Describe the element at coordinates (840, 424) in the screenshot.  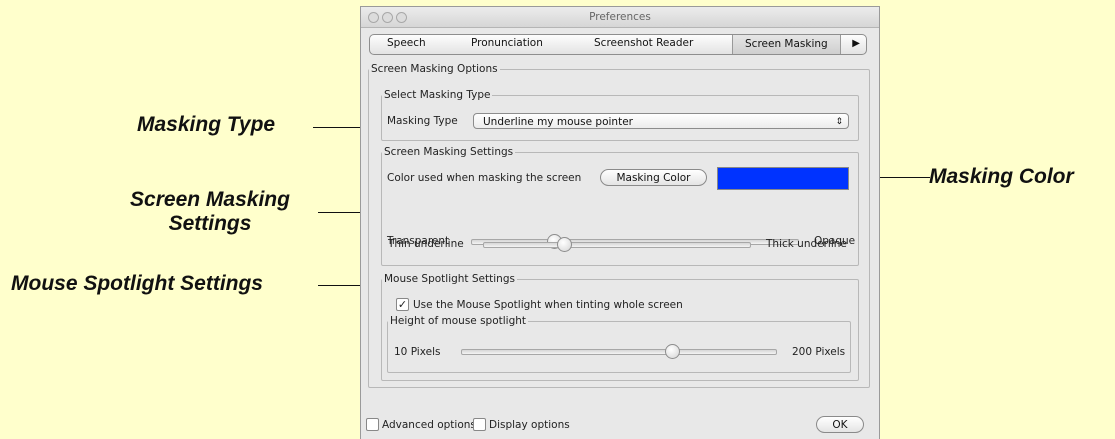
I see `ok-button: OK` at that location.